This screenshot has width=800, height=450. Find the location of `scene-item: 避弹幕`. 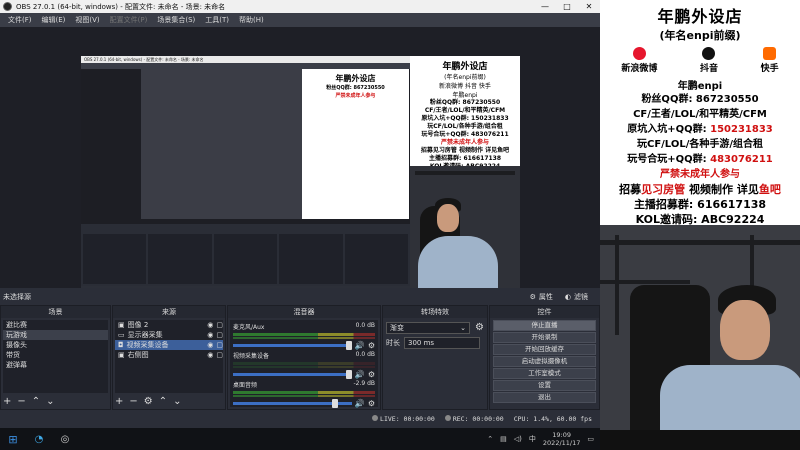

scene-item: 避弹幕 is located at coordinates (55, 365).